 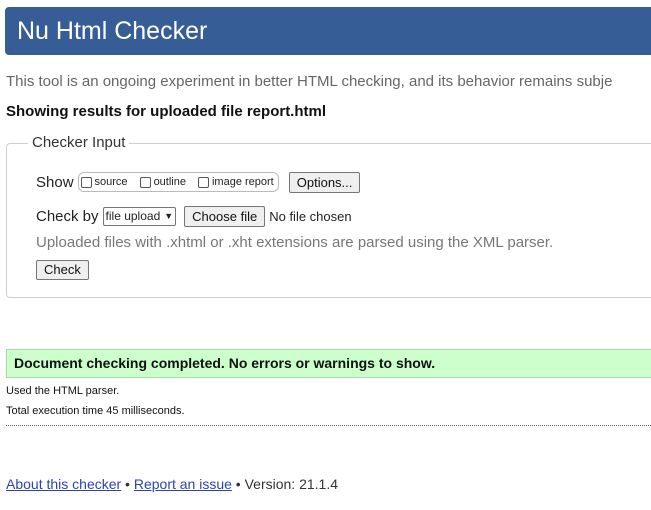 I want to click on show-source-option: source, so click(x=104, y=182).